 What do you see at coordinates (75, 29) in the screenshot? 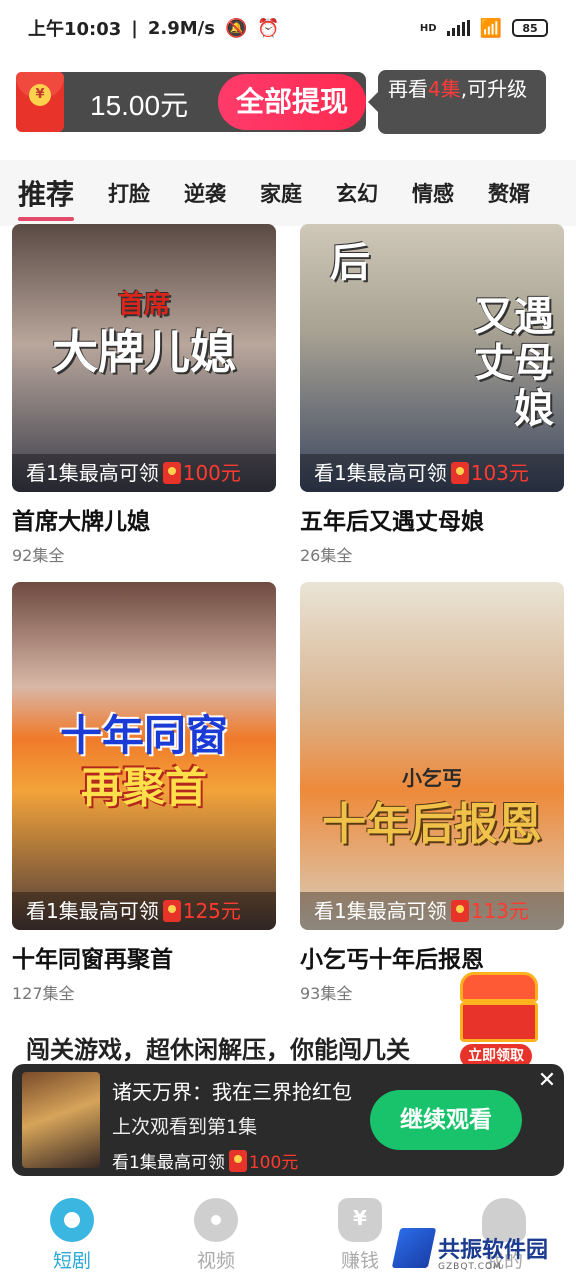
I see `status-time: 上午10:03` at bounding box center [75, 29].